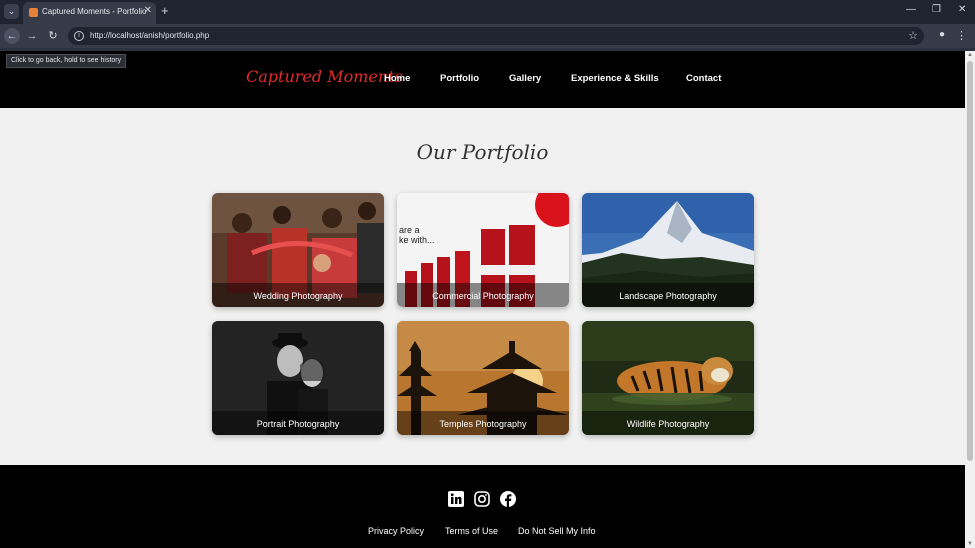 The width and height of the screenshot is (975, 548). Describe the element at coordinates (936, 9) in the screenshot. I see `restore-icon: ❐` at that location.